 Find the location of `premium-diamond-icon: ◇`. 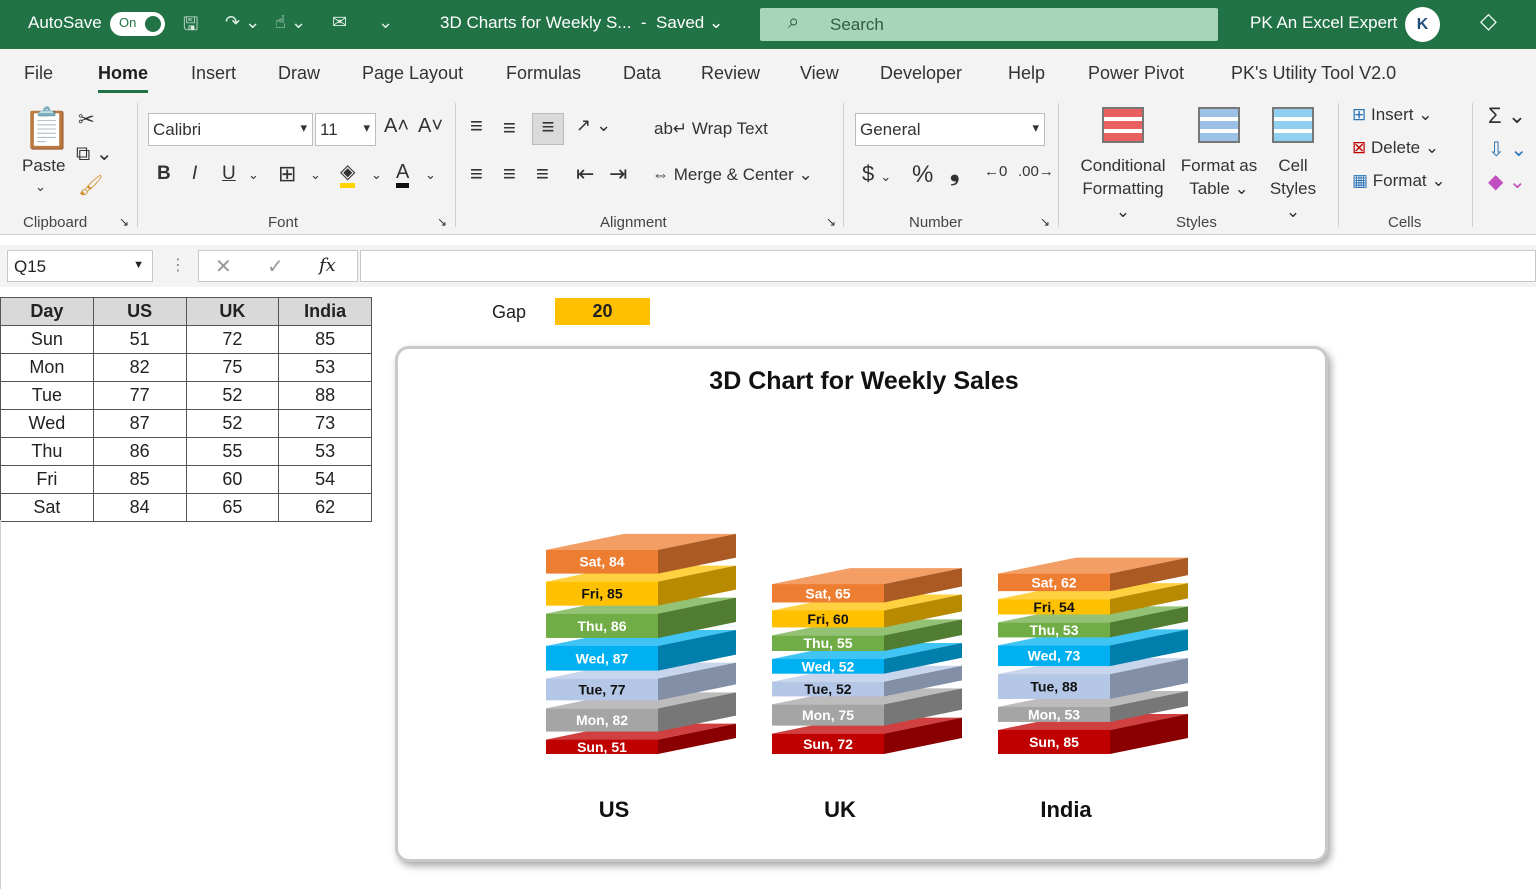

premium-diamond-icon: ◇ is located at coordinates (1488, 21).